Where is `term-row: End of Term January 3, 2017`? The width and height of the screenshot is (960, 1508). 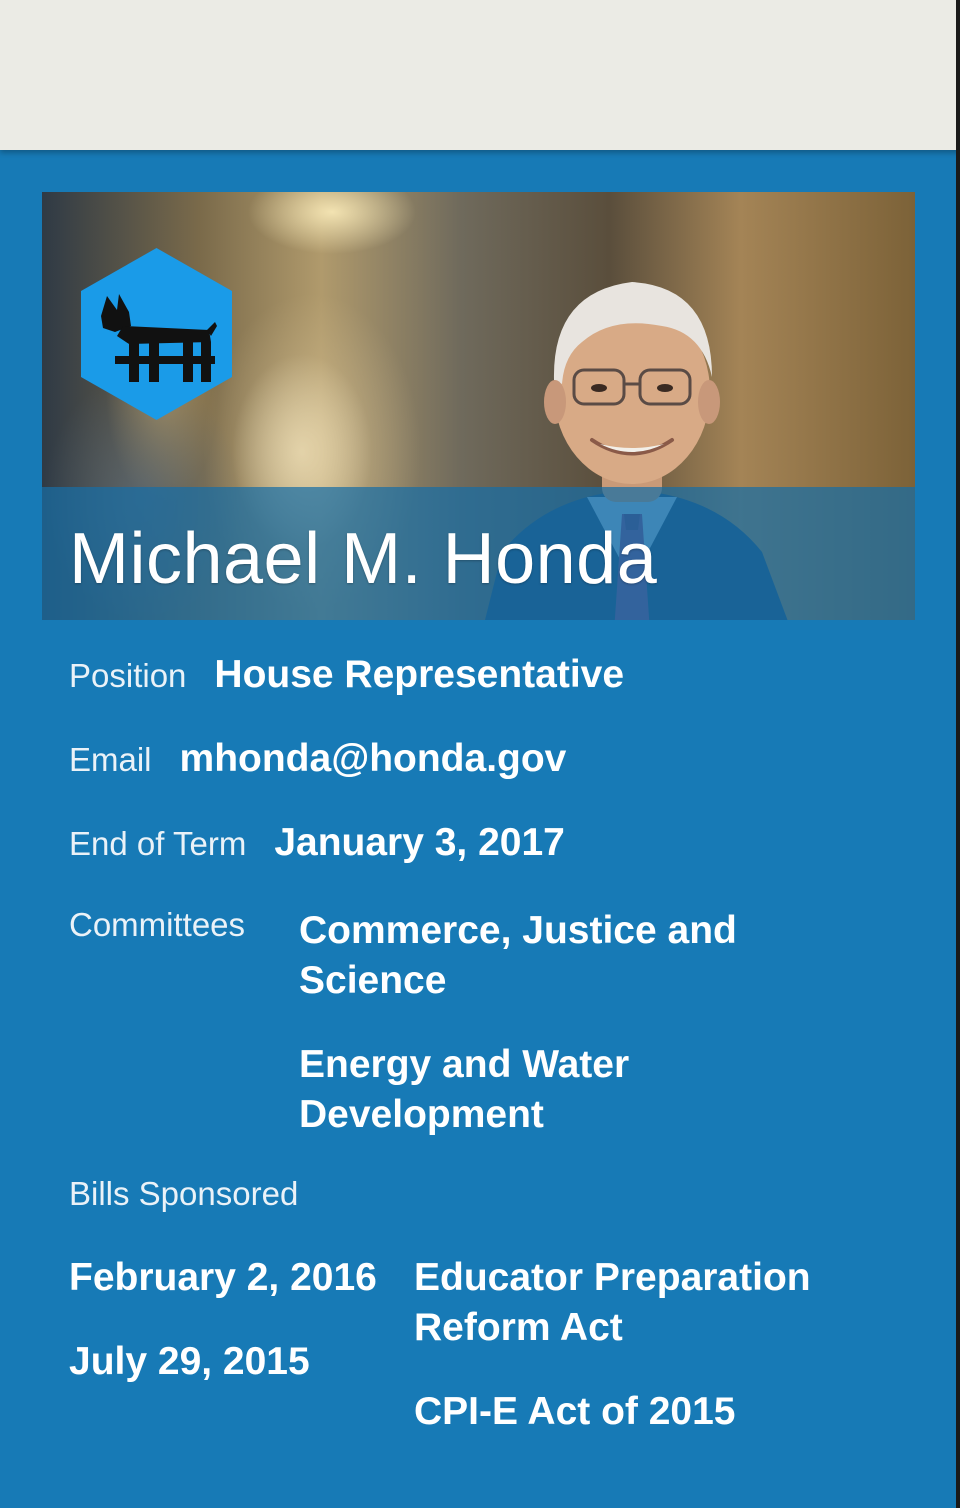 term-row: End of Term January 3, 2017 is located at coordinates (317, 843).